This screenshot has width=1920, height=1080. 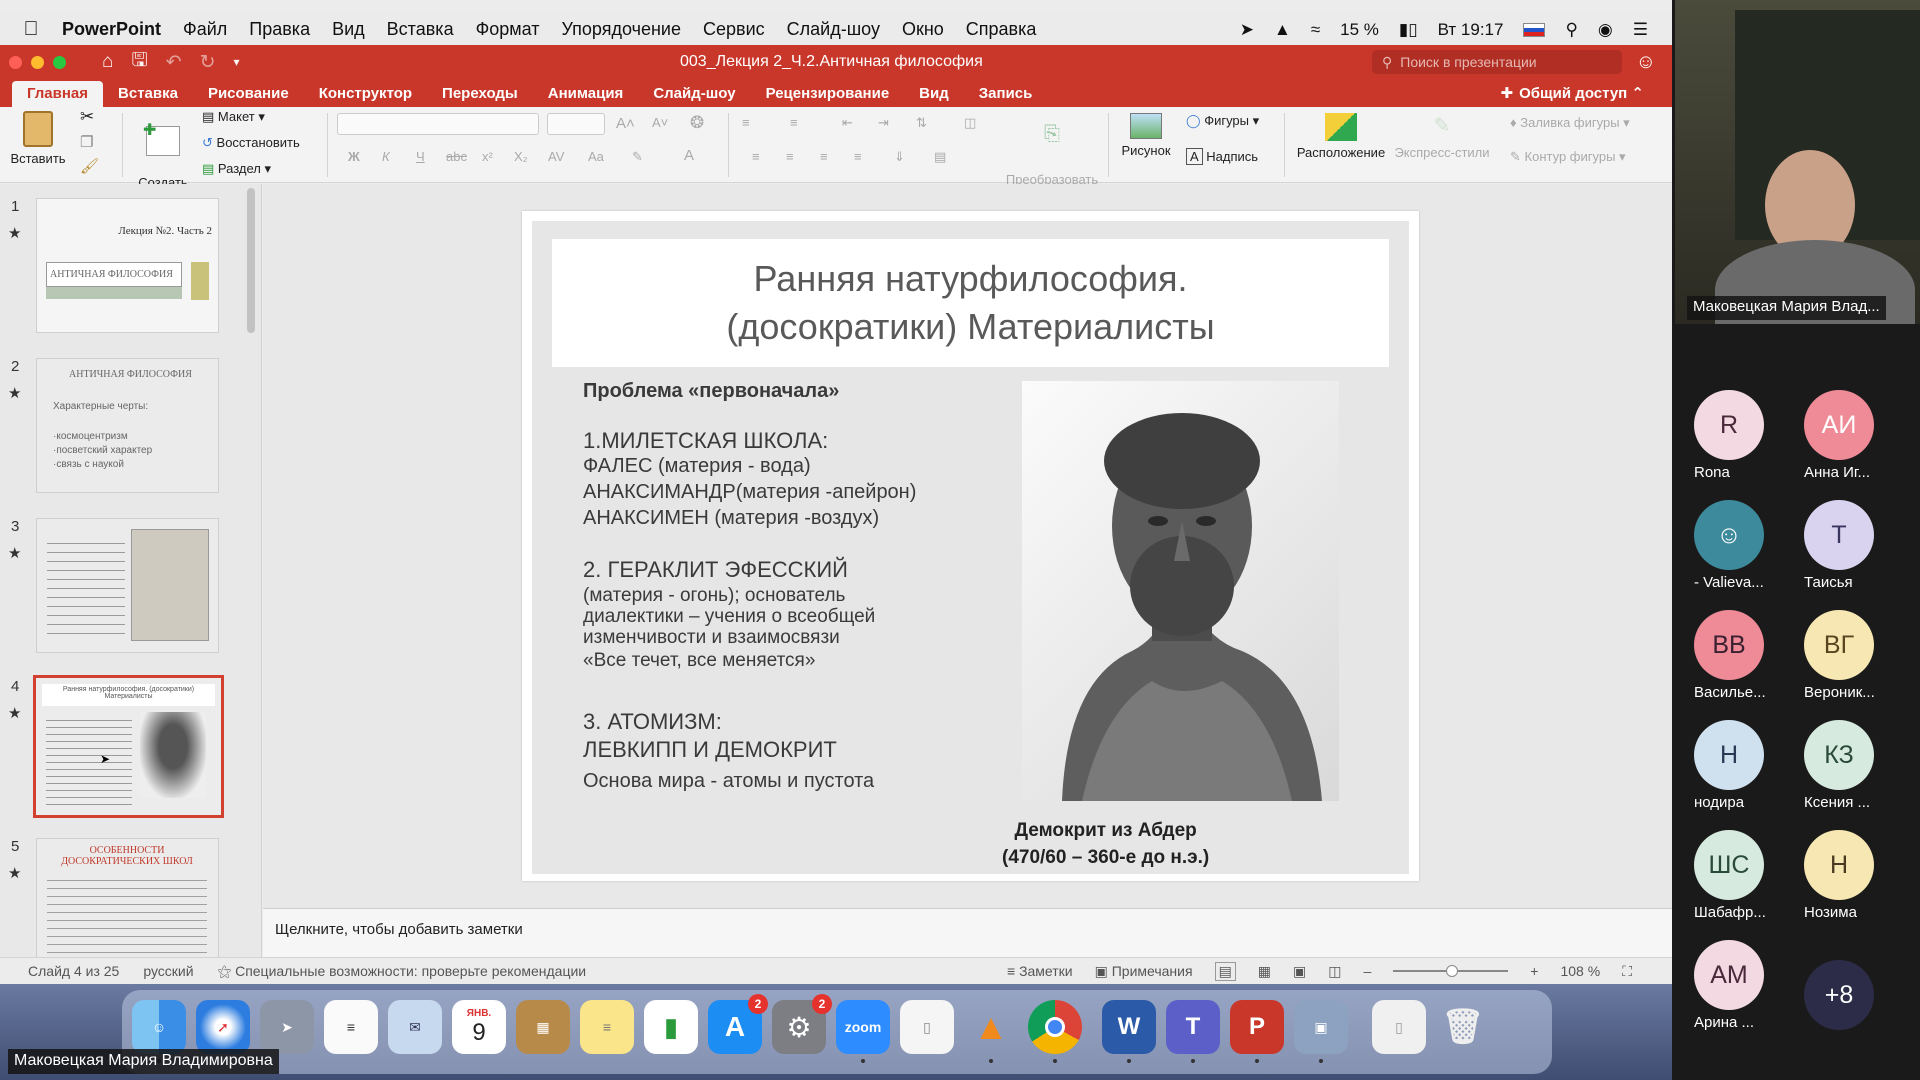 What do you see at coordinates (1729, 445) in the screenshot?
I see `participant-tile: R Rona` at bounding box center [1729, 445].